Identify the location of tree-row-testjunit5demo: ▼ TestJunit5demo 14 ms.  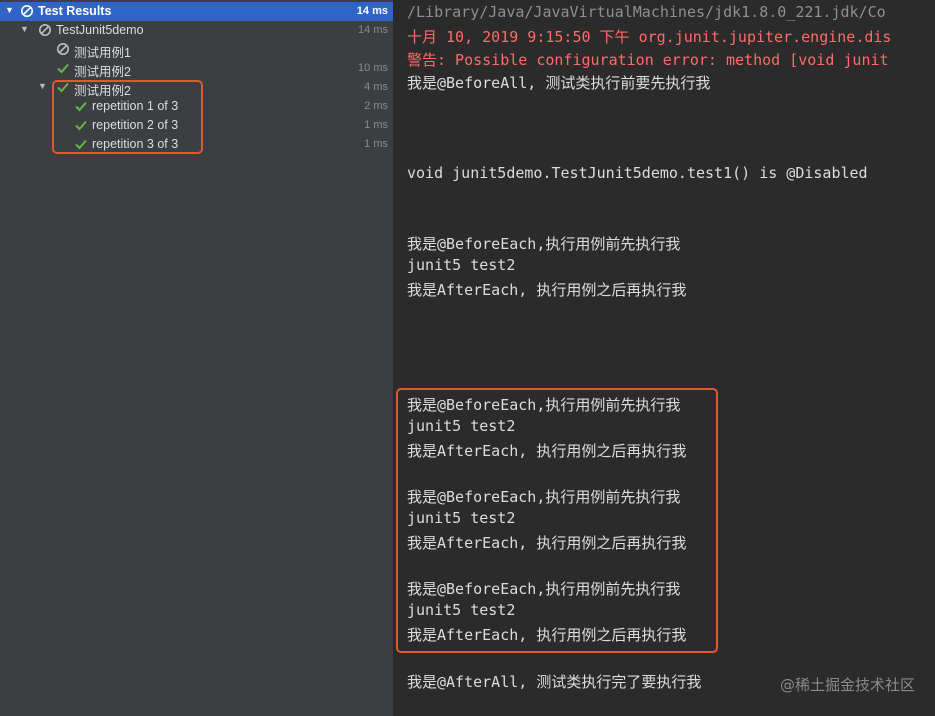
(196, 30).